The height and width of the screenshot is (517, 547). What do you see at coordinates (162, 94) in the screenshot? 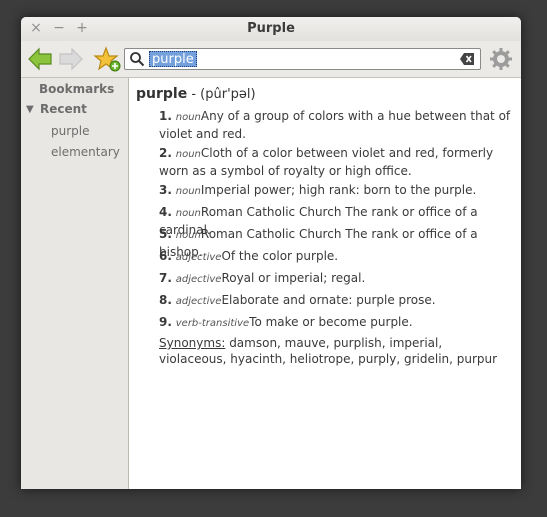
I see `headword-text: purple` at bounding box center [162, 94].